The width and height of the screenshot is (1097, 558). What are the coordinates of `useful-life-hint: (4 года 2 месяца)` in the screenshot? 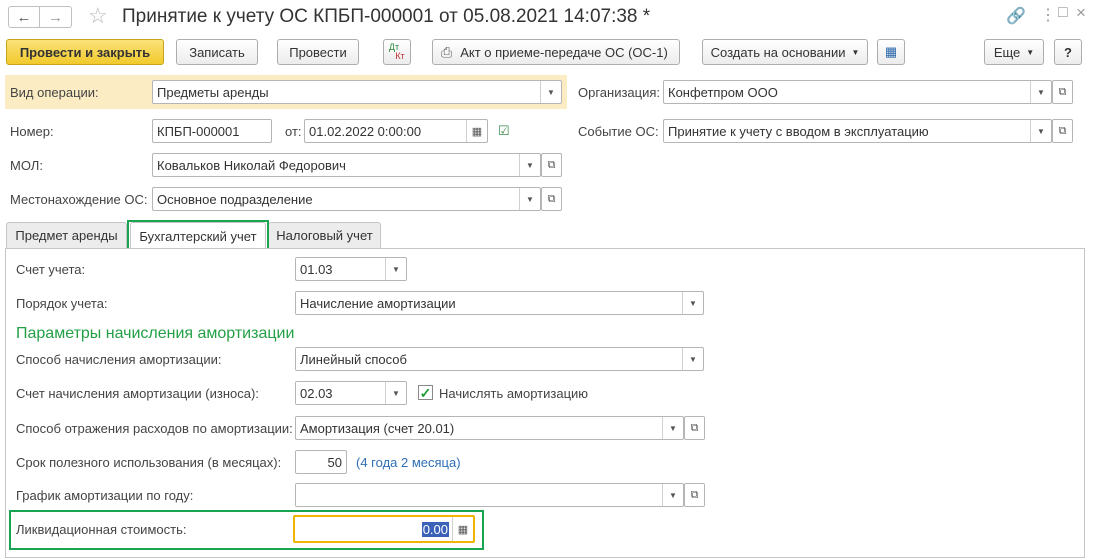 It's located at (408, 462).